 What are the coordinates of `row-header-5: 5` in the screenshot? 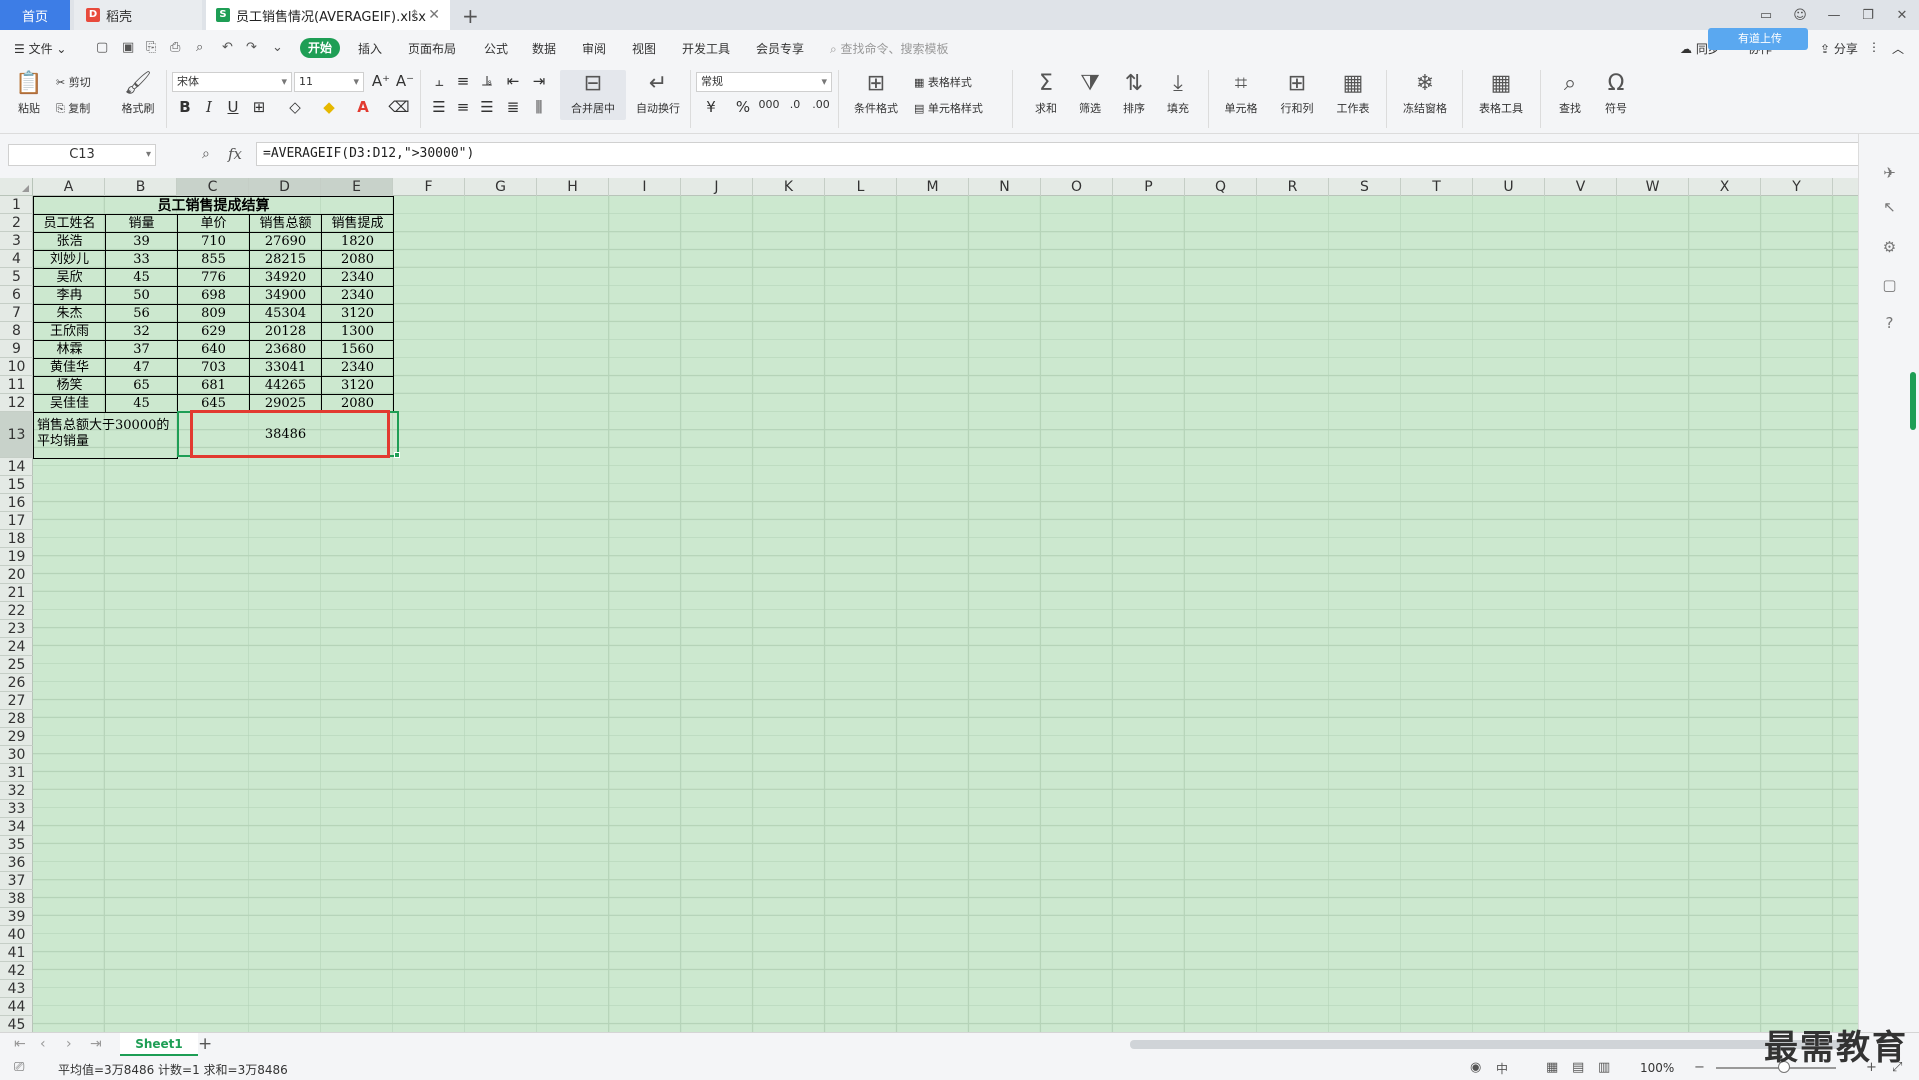 It's located at (16, 277).